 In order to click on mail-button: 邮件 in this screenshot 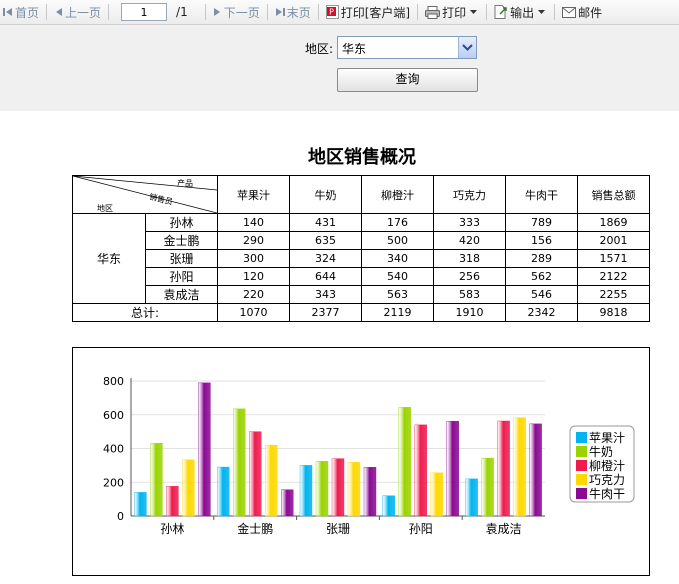, I will do `click(582, 12)`.